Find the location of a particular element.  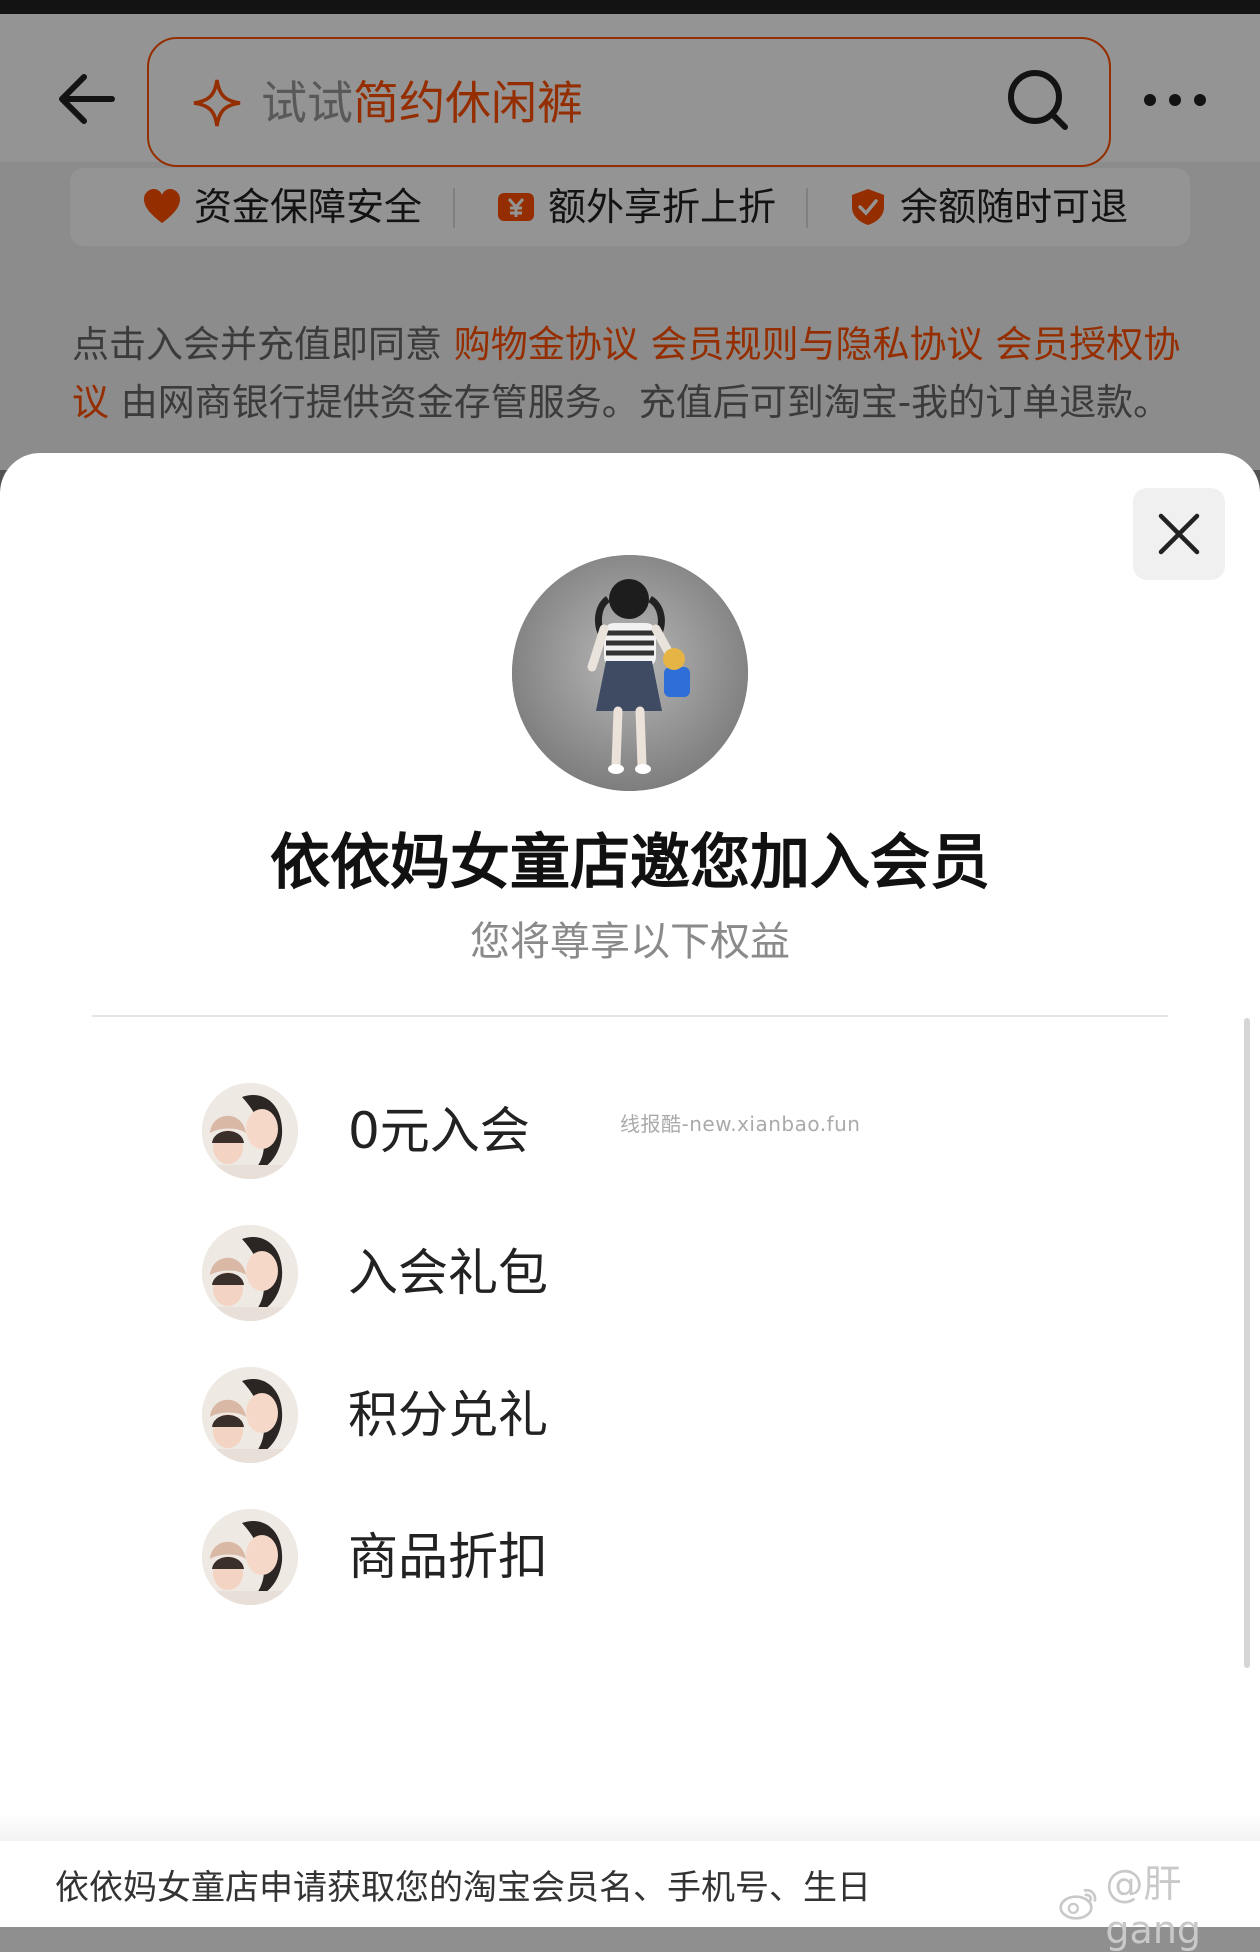

close-button is located at coordinates (1179, 534).